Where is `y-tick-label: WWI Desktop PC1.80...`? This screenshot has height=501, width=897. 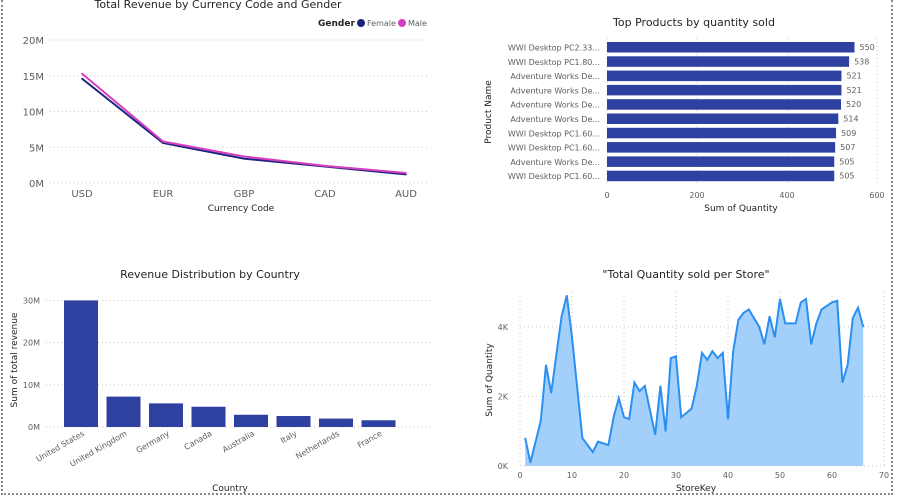
y-tick-label: WWI Desktop PC1.80... is located at coordinates (554, 62).